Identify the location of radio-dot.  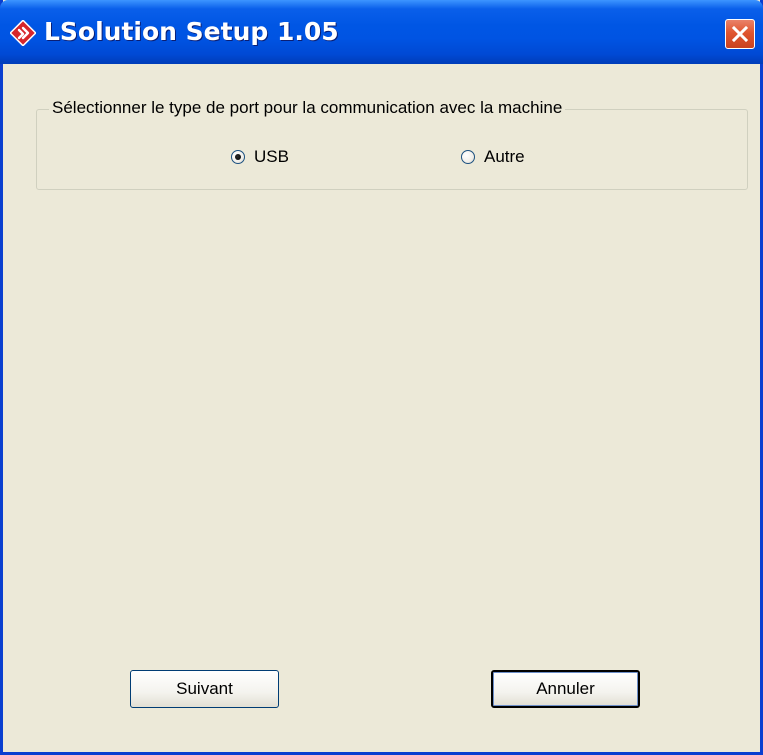
(238, 157).